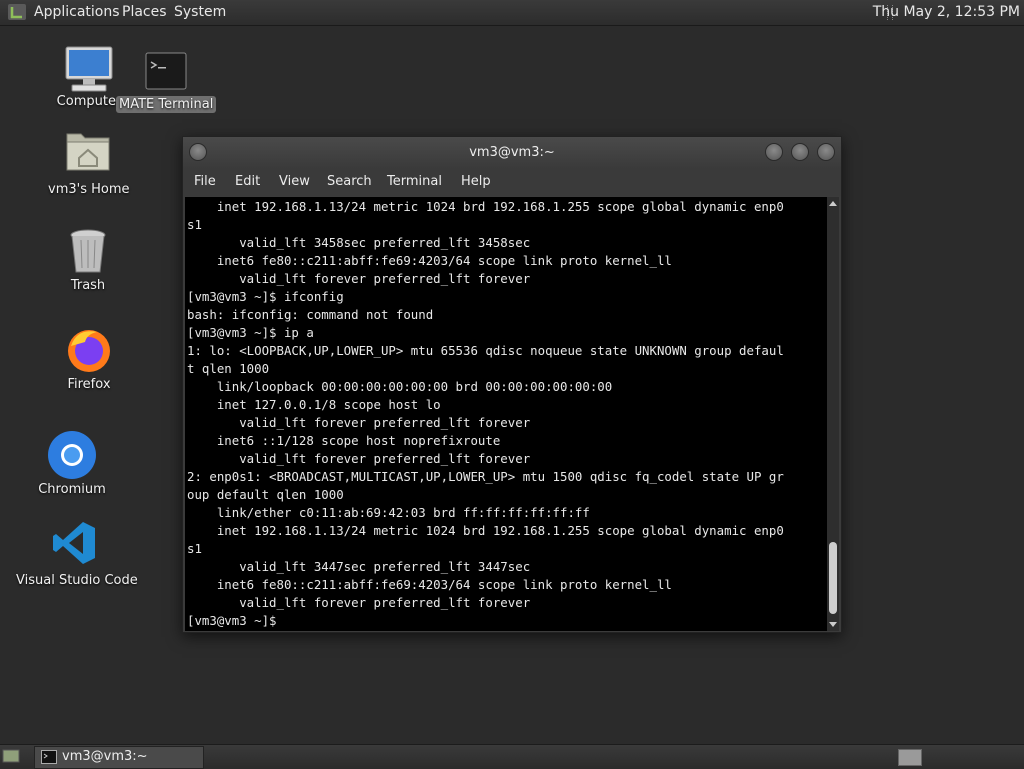 Image resolution: width=1024 pixels, height=769 pixels. Describe the element at coordinates (385, 566) in the screenshot. I see `terminal-line: valid_lft 3447sec preferred_lft 3447sec` at that location.